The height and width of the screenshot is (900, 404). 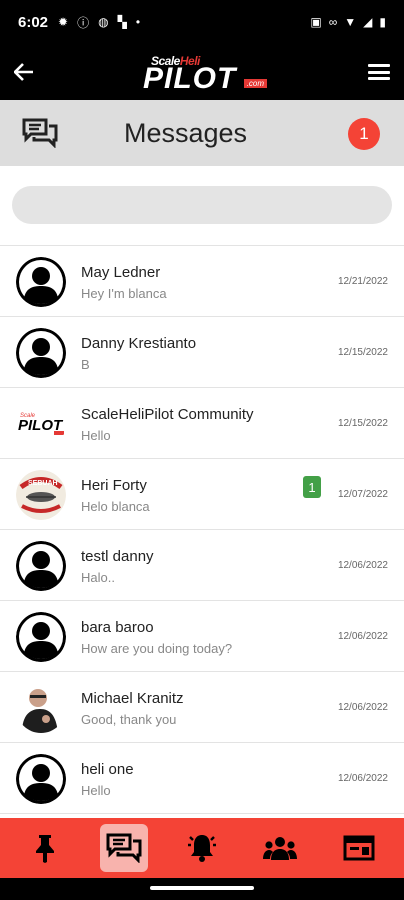 I want to click on contact-name: ScaleHeliPilot Community, so click(x=167, y=414).